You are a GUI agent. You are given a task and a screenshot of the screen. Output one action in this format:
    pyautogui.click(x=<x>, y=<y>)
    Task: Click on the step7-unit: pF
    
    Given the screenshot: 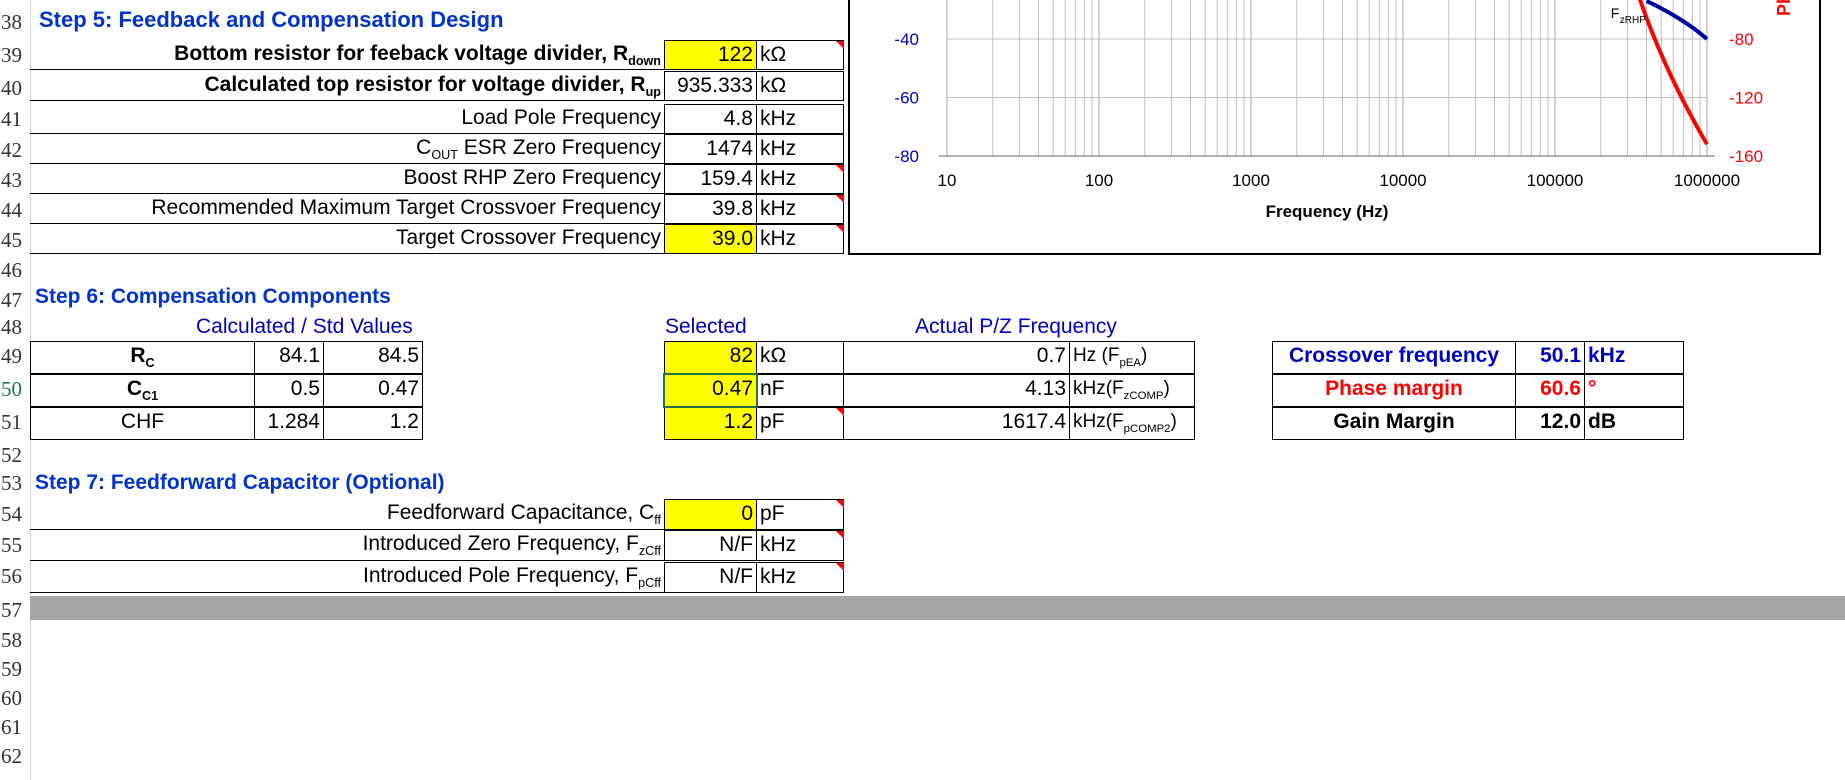 What is the action you would take?
    pyautogui.click(x=800, y=514)
    